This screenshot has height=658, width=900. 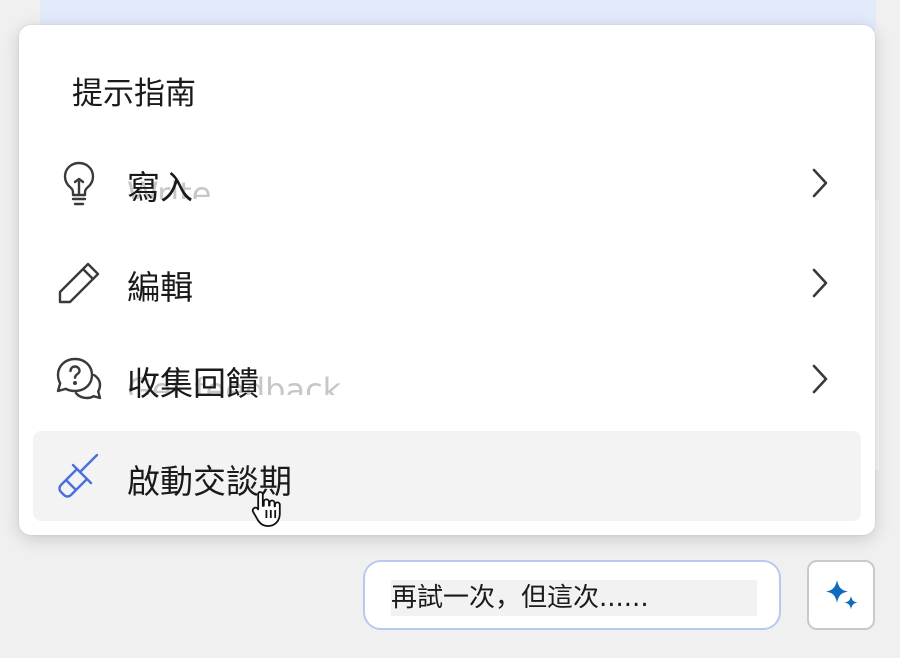 I want to click on menu-item-write: Write 寫入, so click(x=447, y=182).